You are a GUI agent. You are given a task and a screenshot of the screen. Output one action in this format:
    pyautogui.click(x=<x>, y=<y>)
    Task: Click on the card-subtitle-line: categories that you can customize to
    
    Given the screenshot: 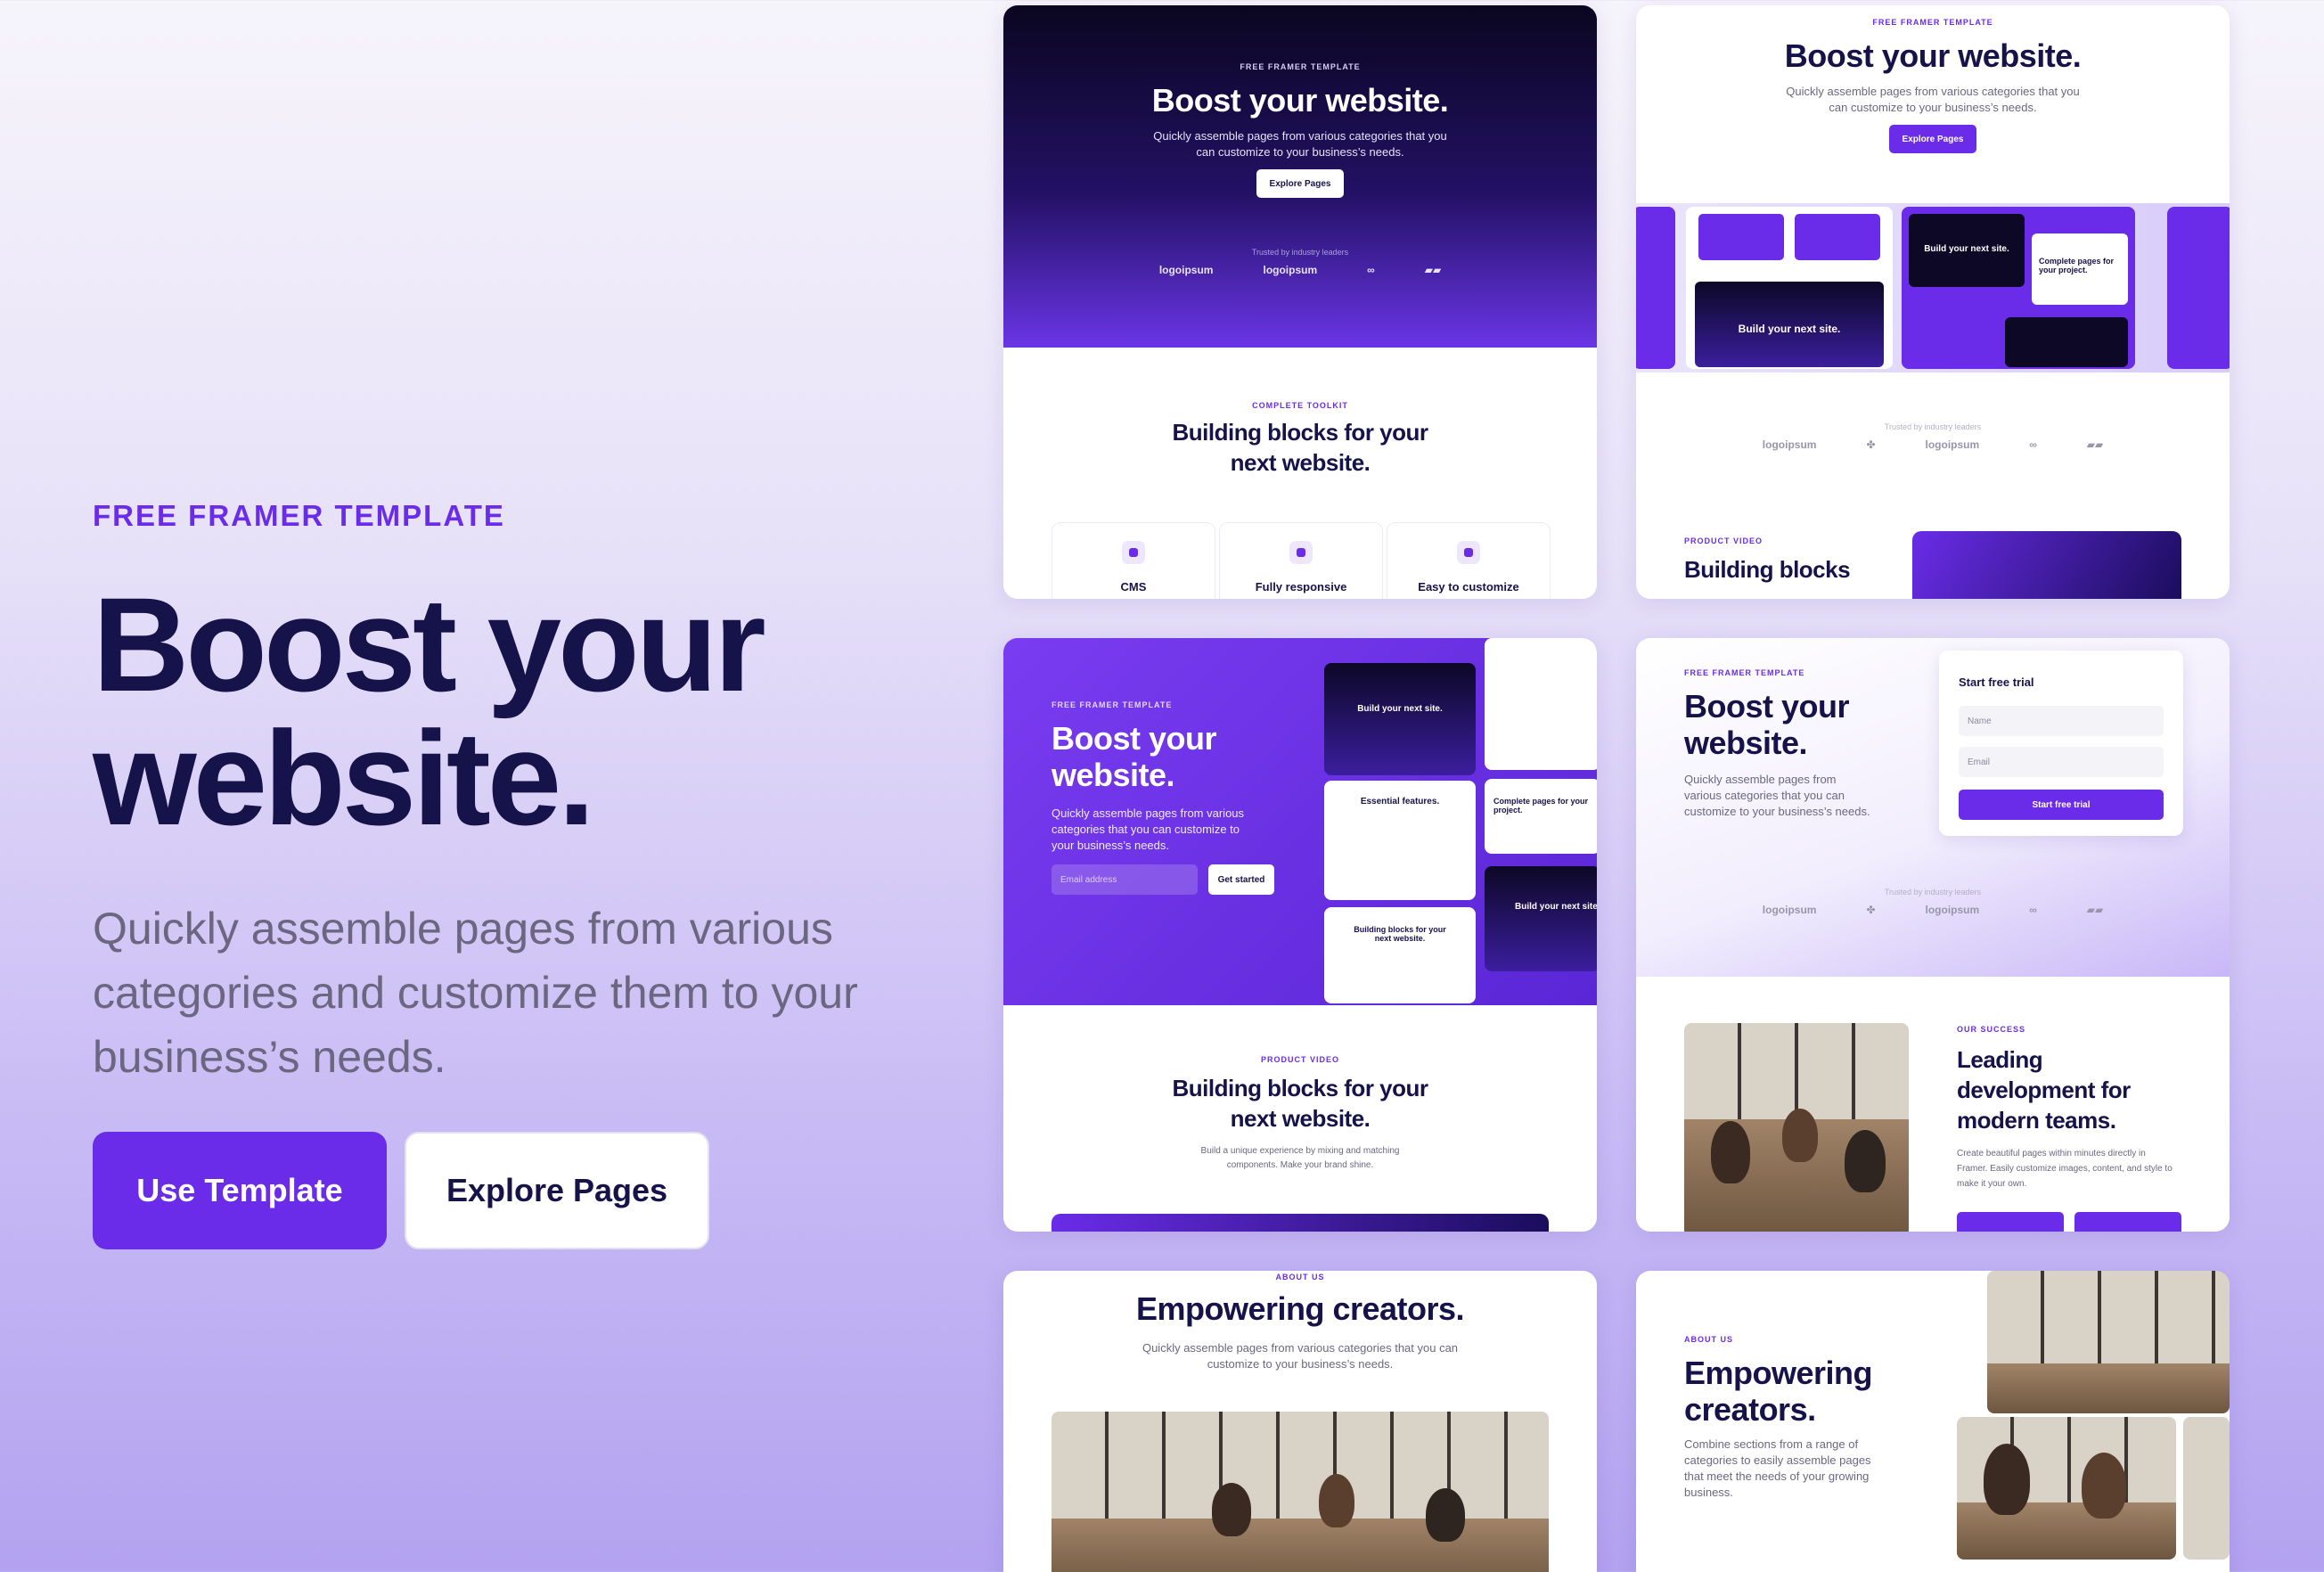 What is the action you would take?
    pyautogui.click(x=1146, y=829)
    